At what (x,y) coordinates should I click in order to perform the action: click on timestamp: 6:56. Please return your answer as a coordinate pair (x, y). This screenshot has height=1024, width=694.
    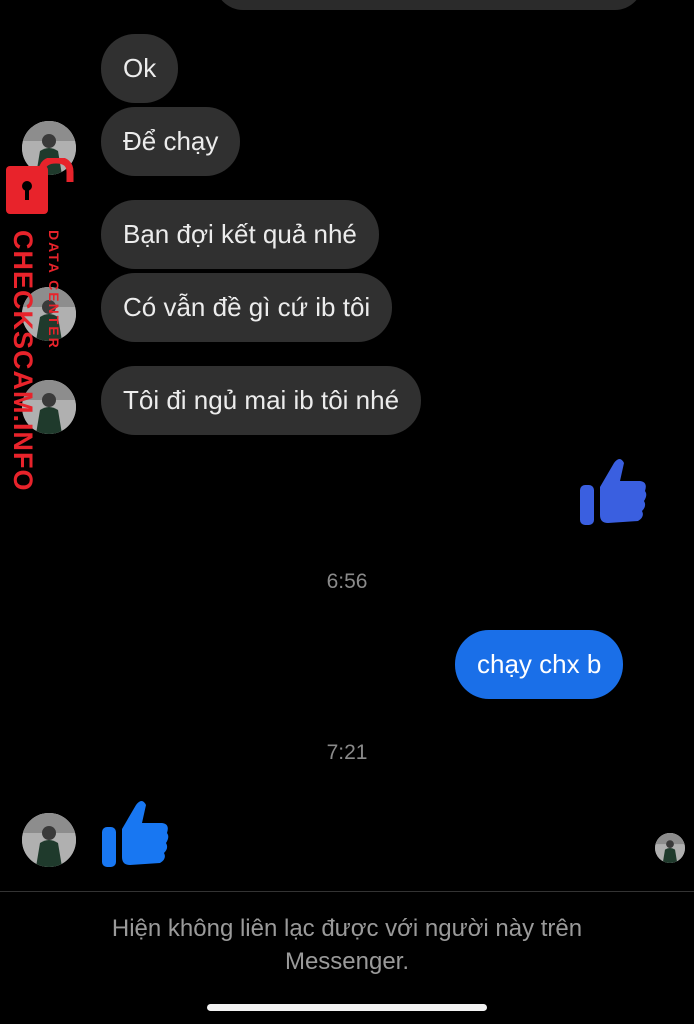
    Looking at the image, I should click on (347, 581).